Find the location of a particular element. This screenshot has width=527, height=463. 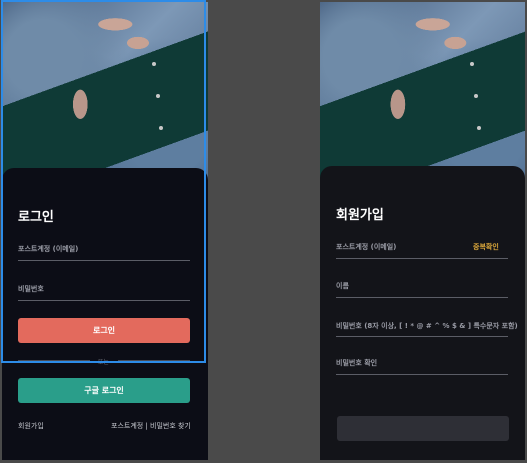

divider-line-left is located at coordinates (54, 360).